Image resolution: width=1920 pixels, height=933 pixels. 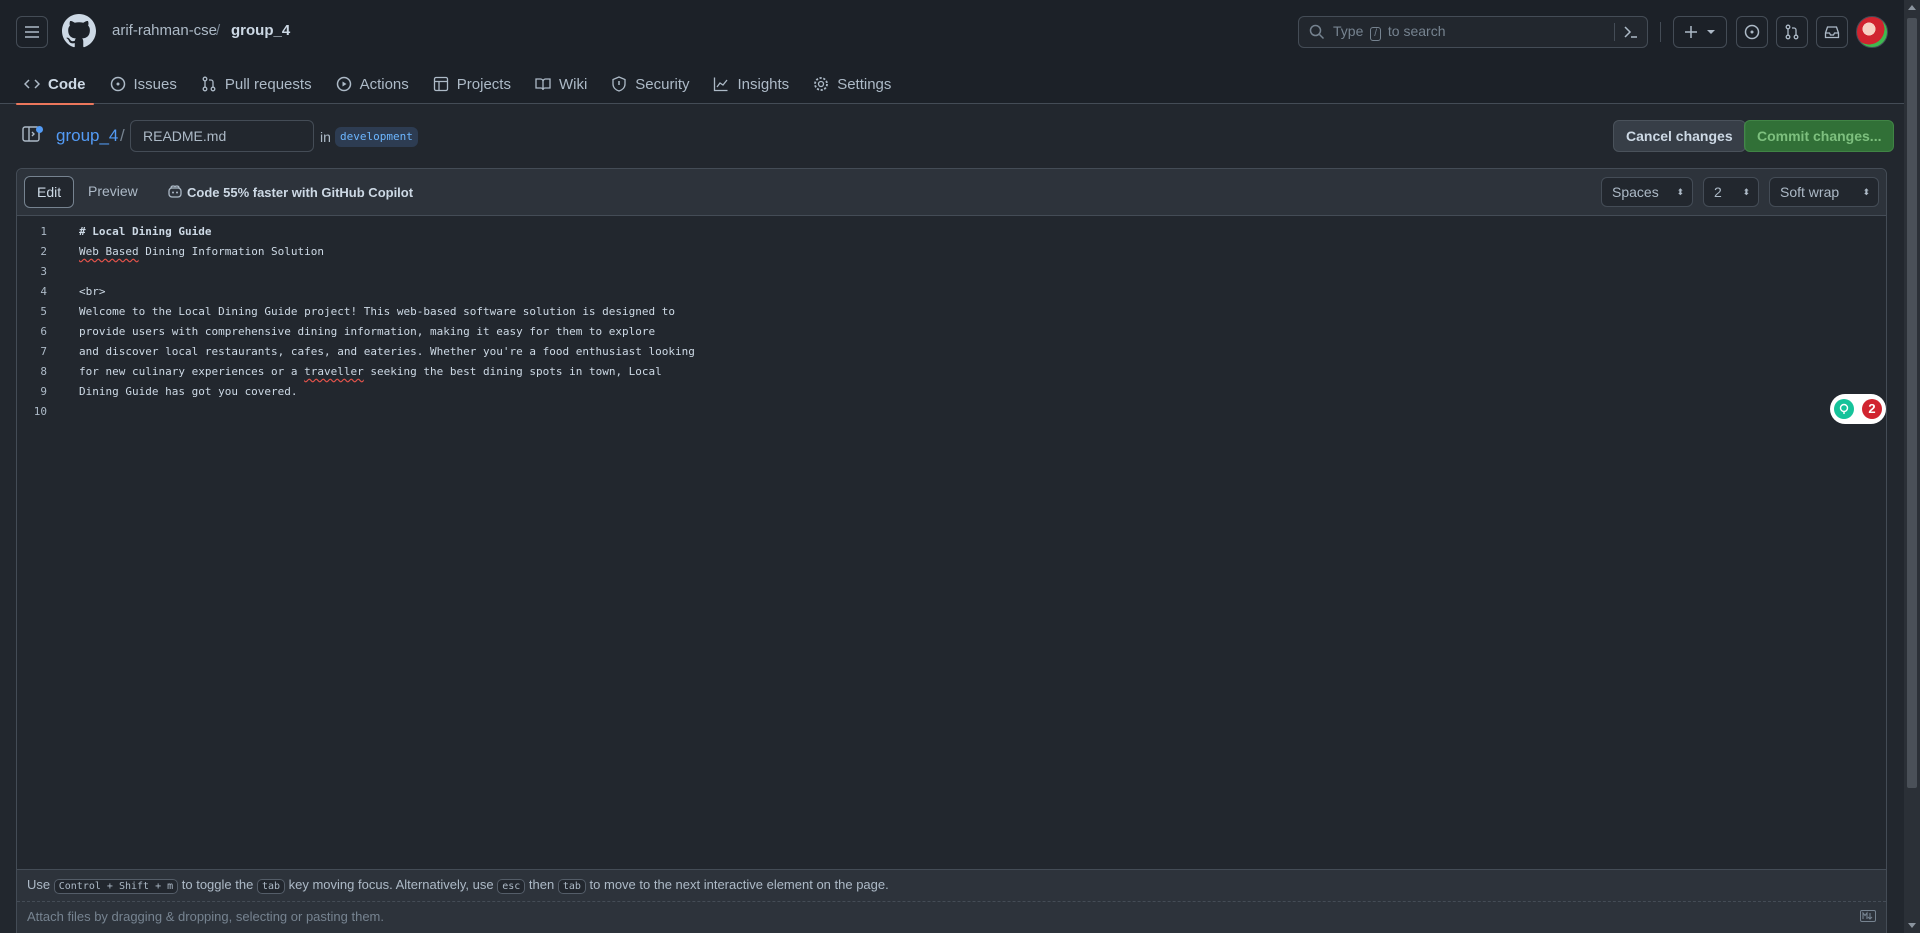 I want to click on tab-pull-requests: Pull requests, so click(x=256, y=84).